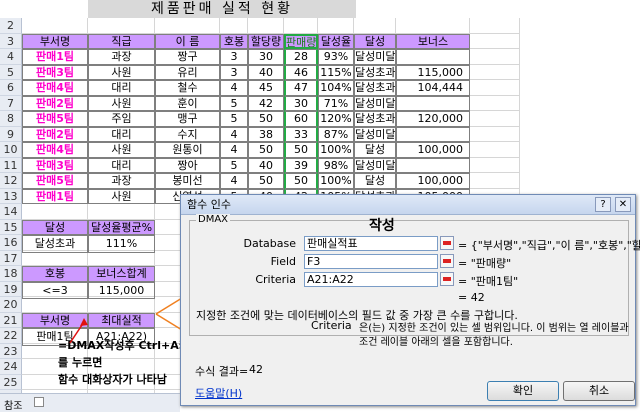  What do you see at coordinates (523, 391) in the screenshot?
I see `ok-button: 확인` at bounding box center [523, 391].